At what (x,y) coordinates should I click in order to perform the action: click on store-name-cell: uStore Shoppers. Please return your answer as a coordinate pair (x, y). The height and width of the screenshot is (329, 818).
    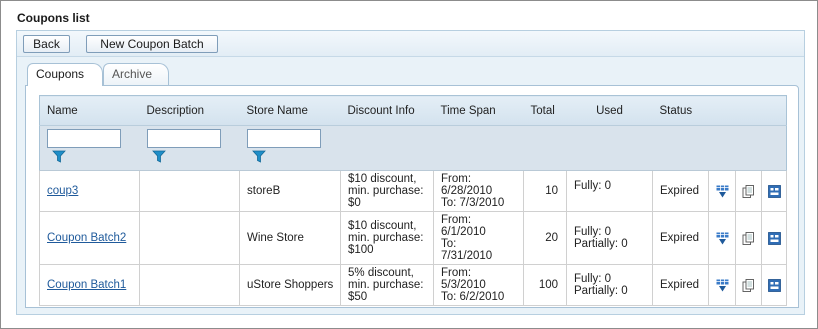
    Looking at the image, I should click on (290, 285).